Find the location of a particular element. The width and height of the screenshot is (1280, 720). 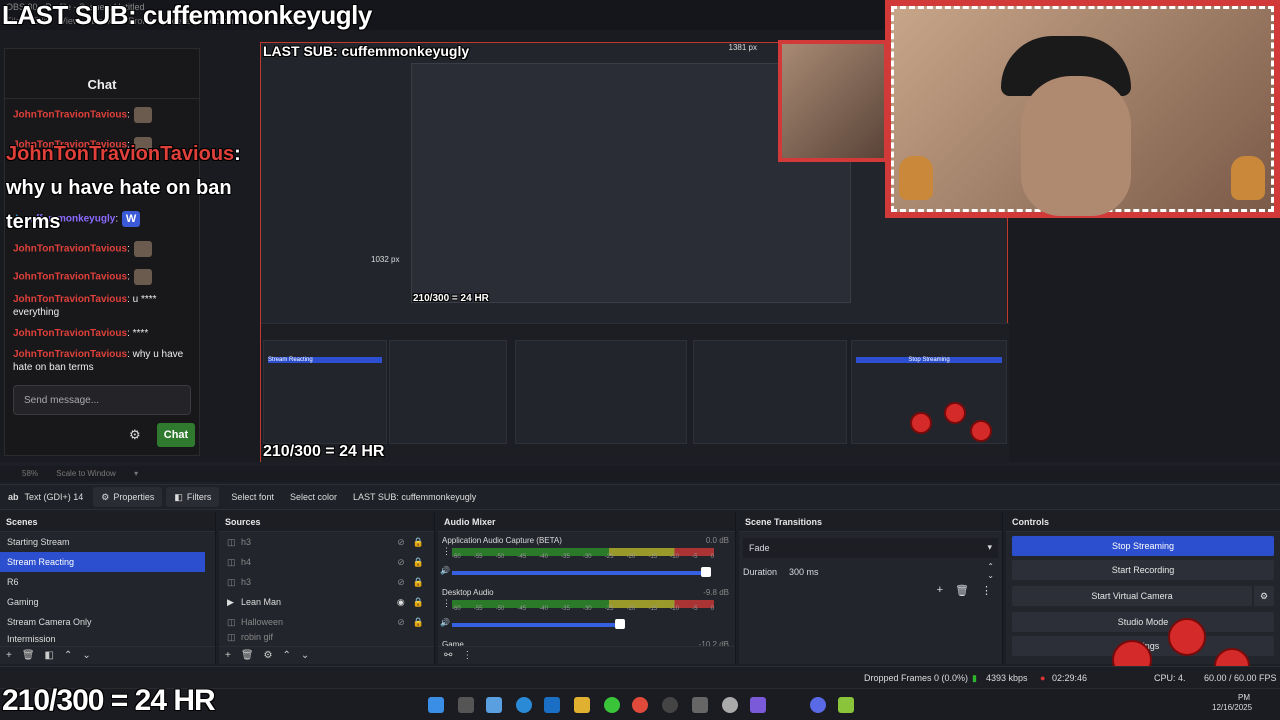

studio-mode-button: Studio Mode is located at coordinates (1143, 622).